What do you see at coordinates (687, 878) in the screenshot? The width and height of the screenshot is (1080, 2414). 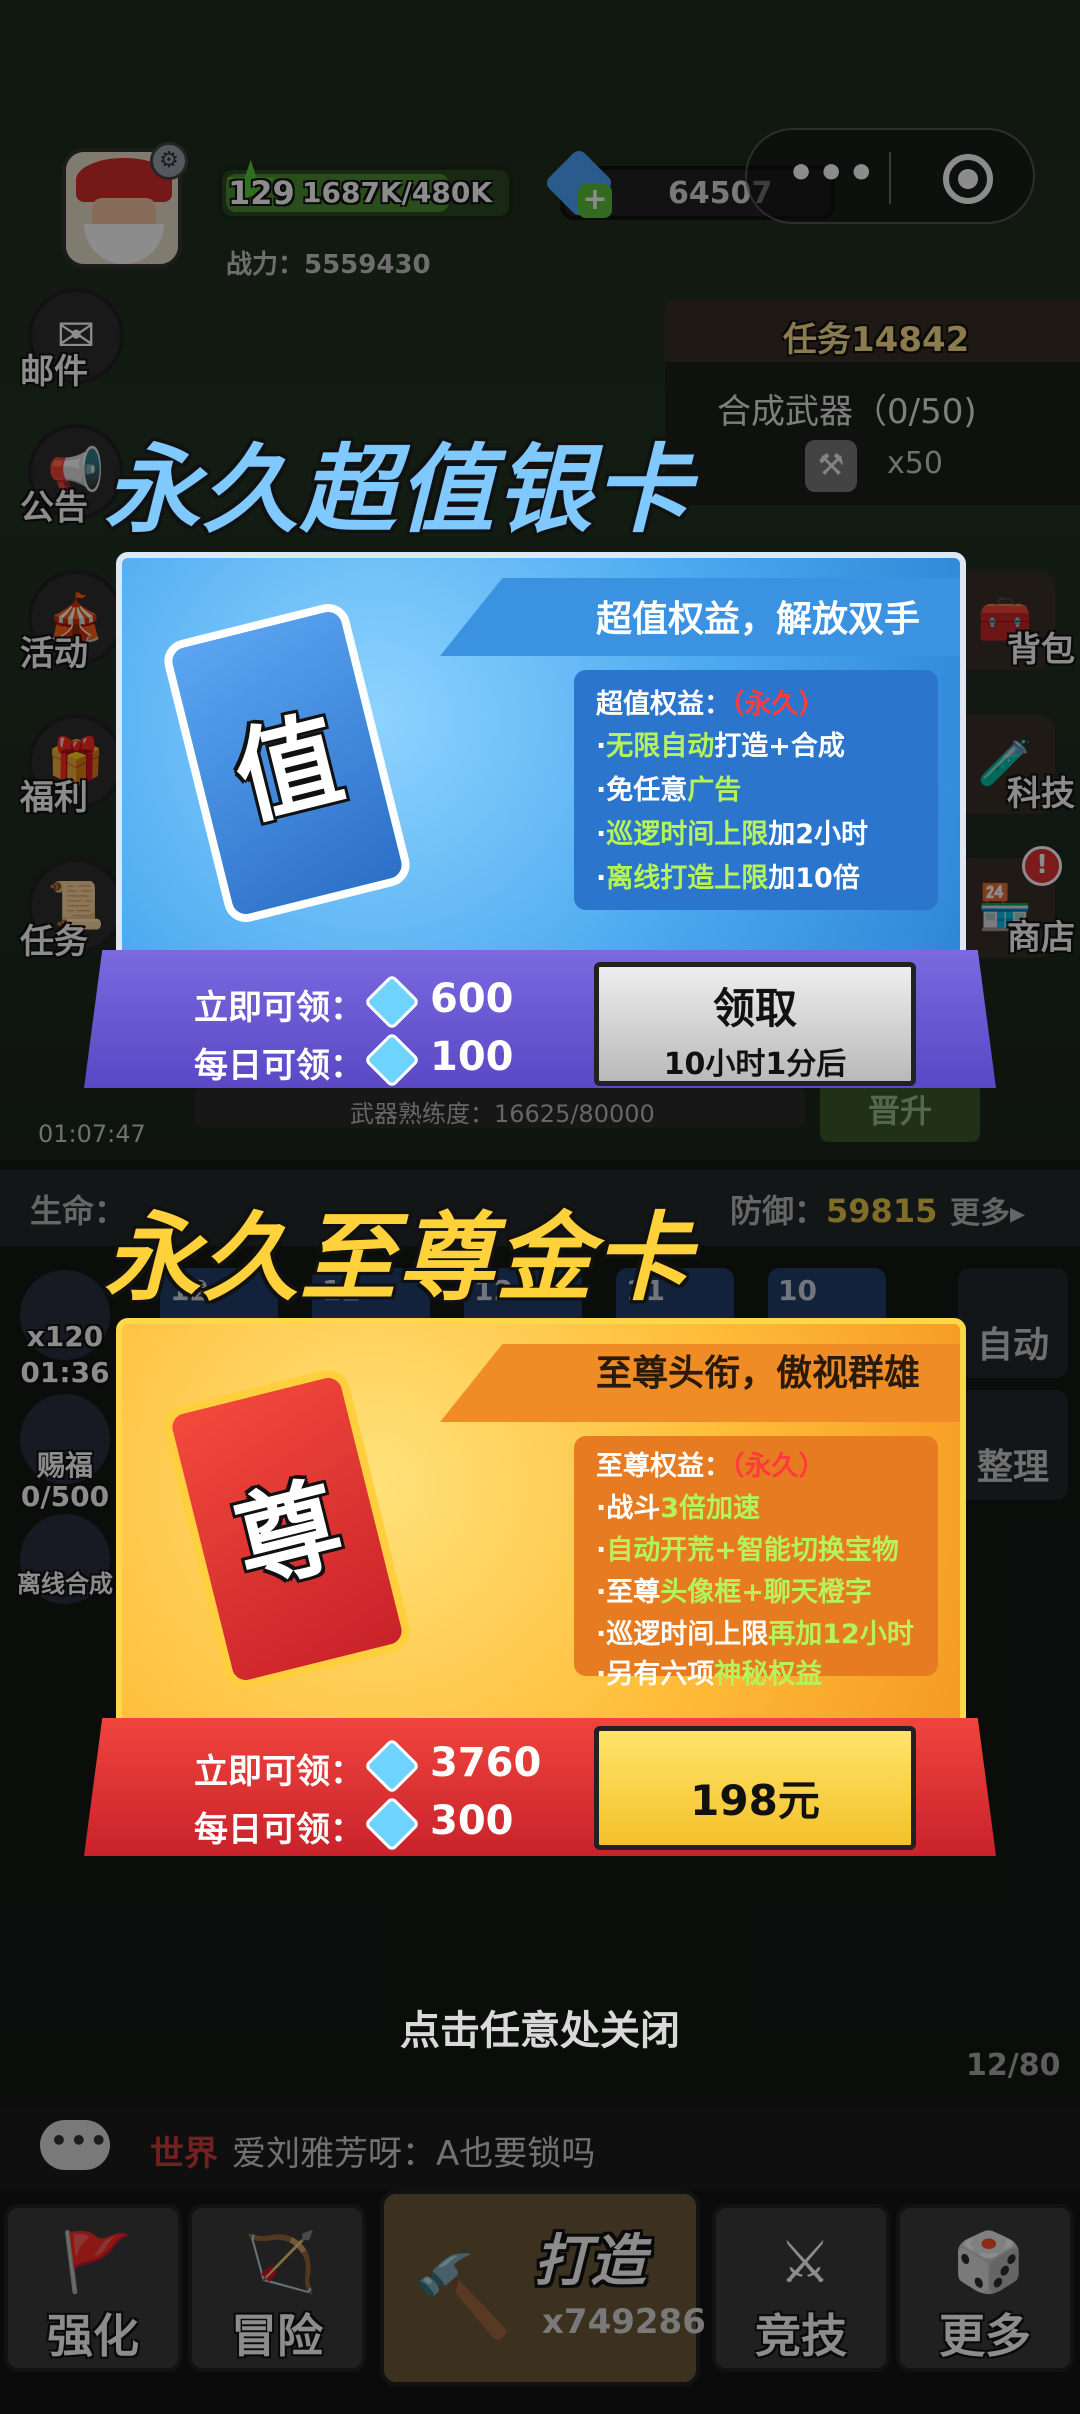 I see `perk-highlight: 离线打造上限` at bounding box center [687, 878].